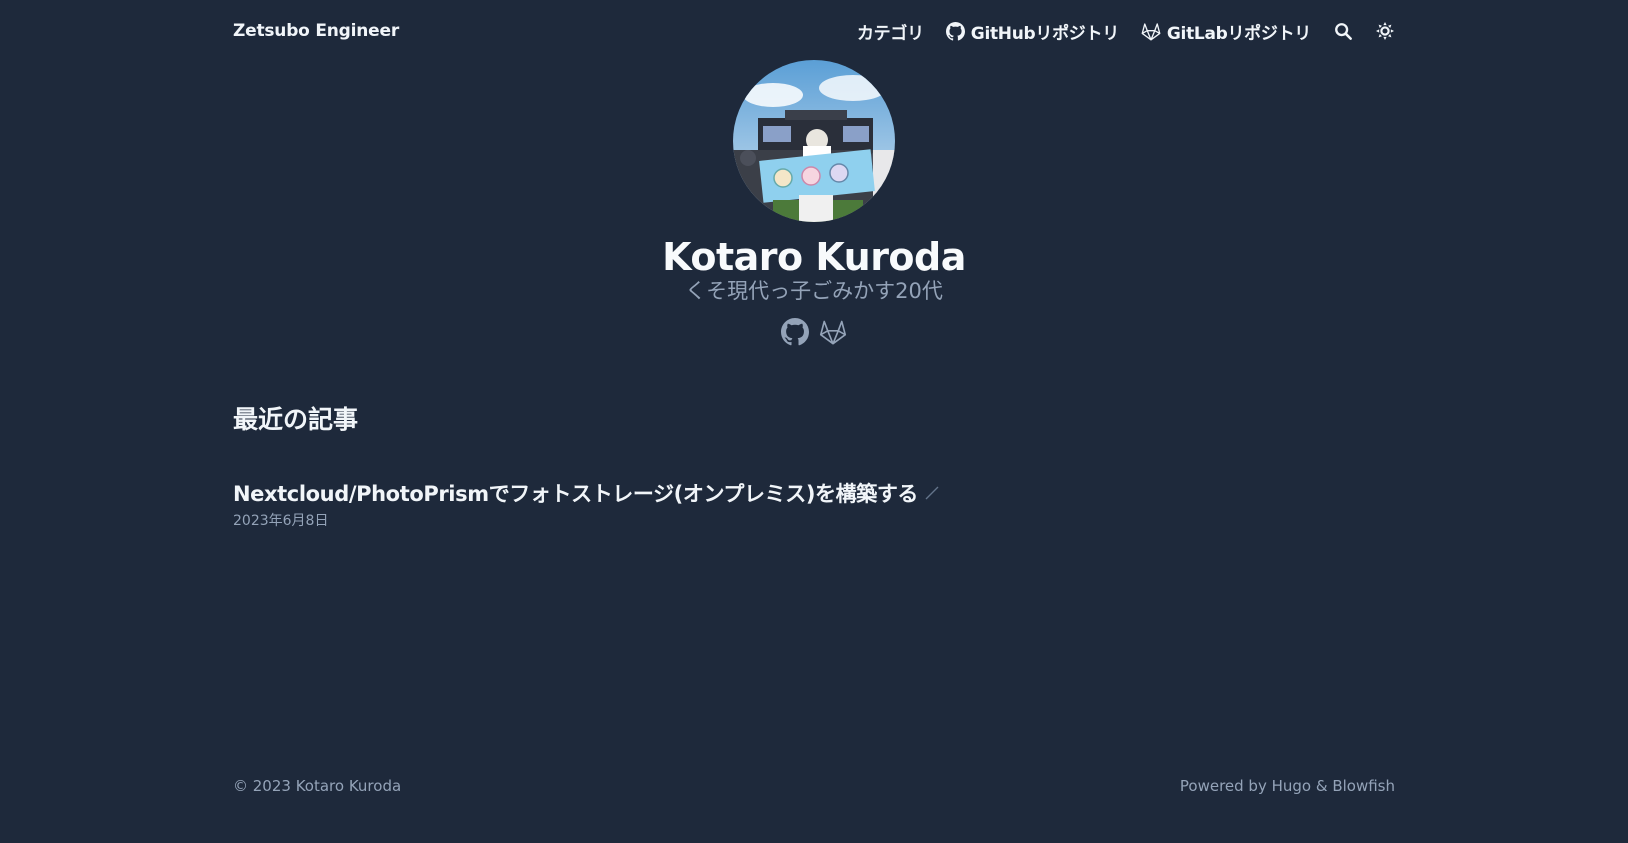  Describe the element at coordinates (814, 141) in the screenshot. I see `author-avatar` at that location.